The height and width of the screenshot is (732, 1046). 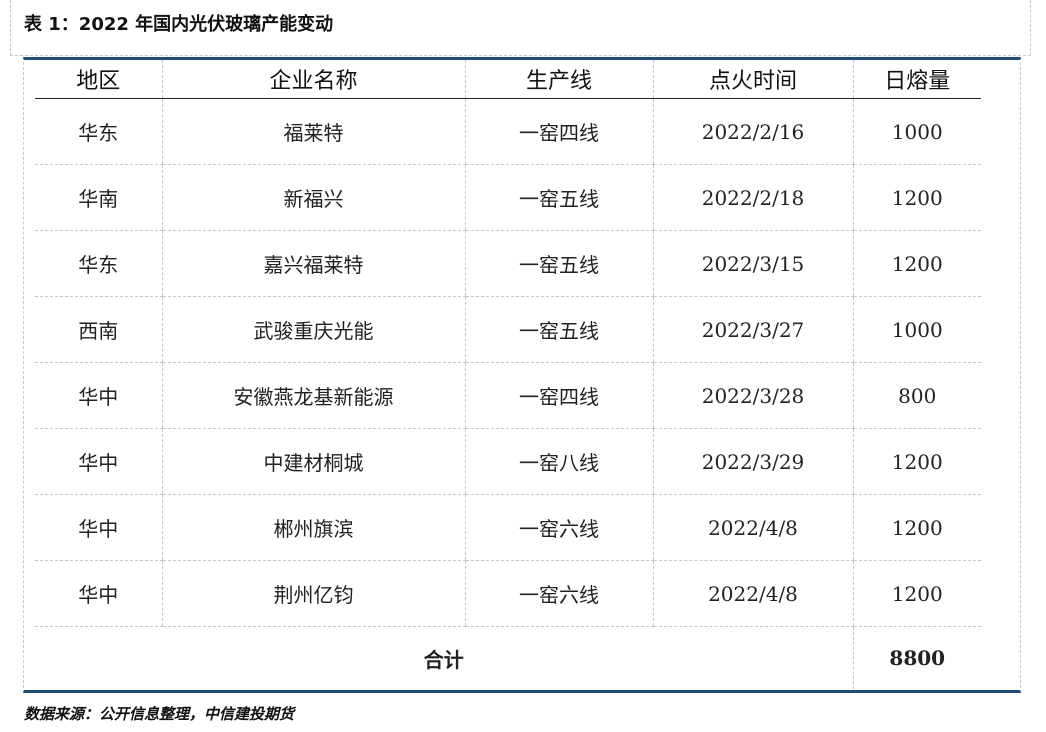 I want to click on cell-company: 武骏重庆光能, so click(x=313, y=329).